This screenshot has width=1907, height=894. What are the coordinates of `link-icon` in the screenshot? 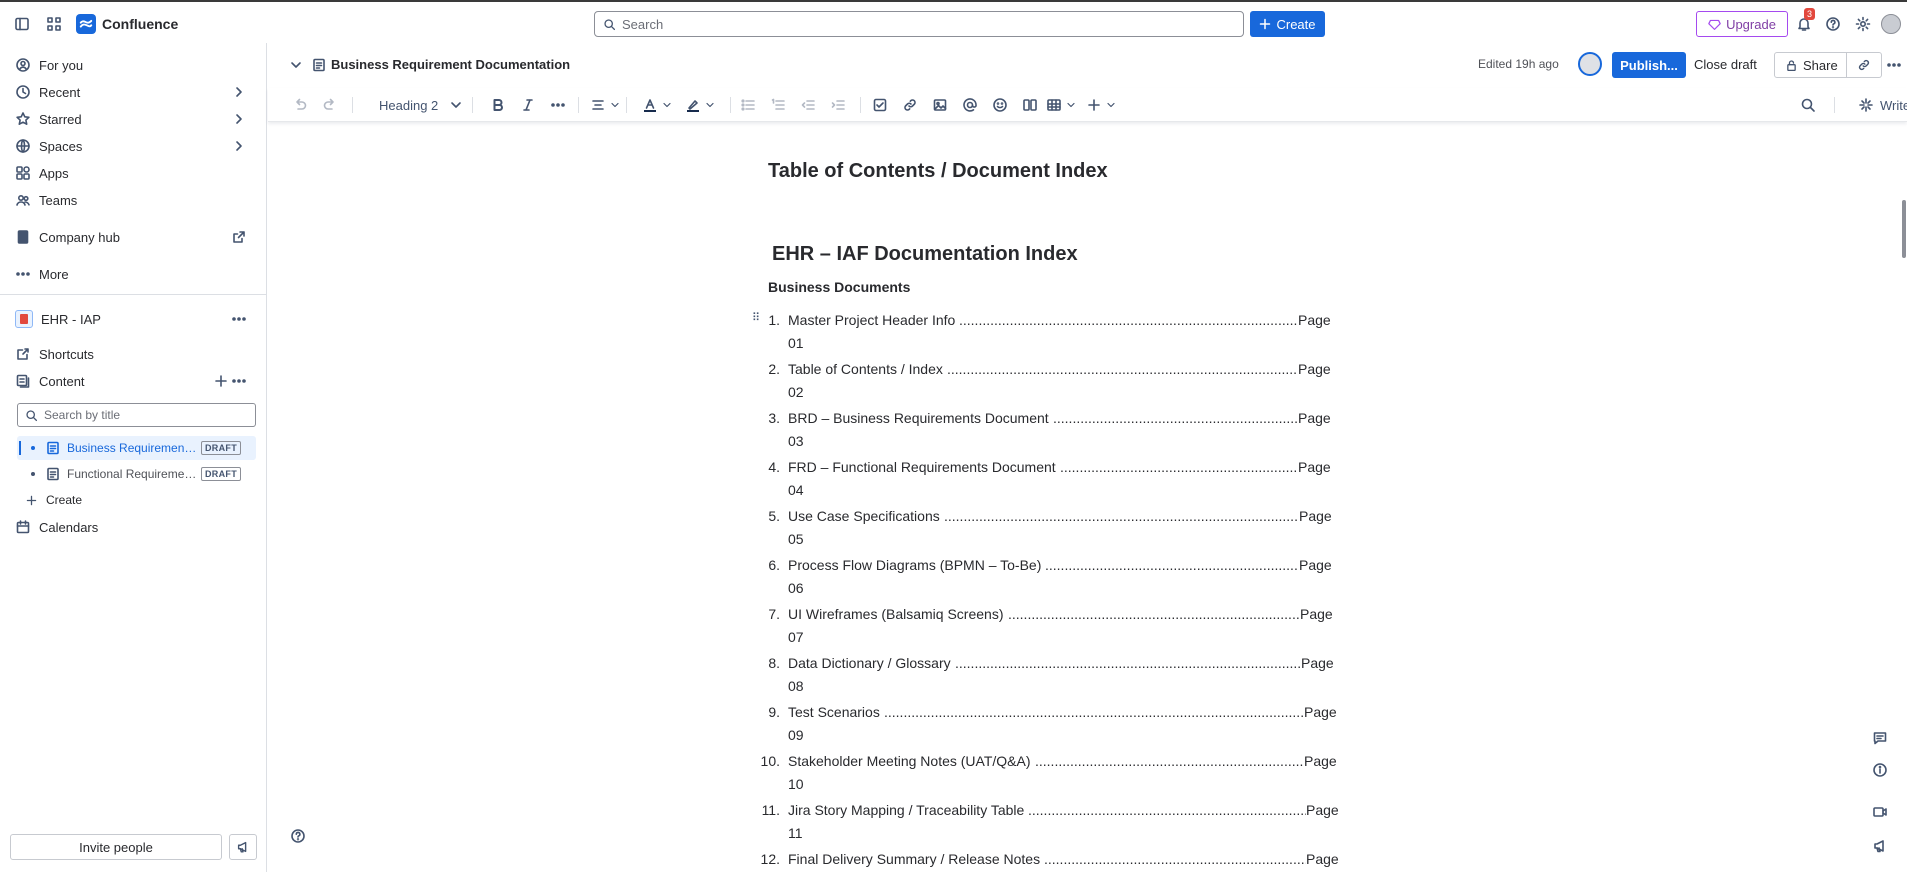 It's located at (910, 105).